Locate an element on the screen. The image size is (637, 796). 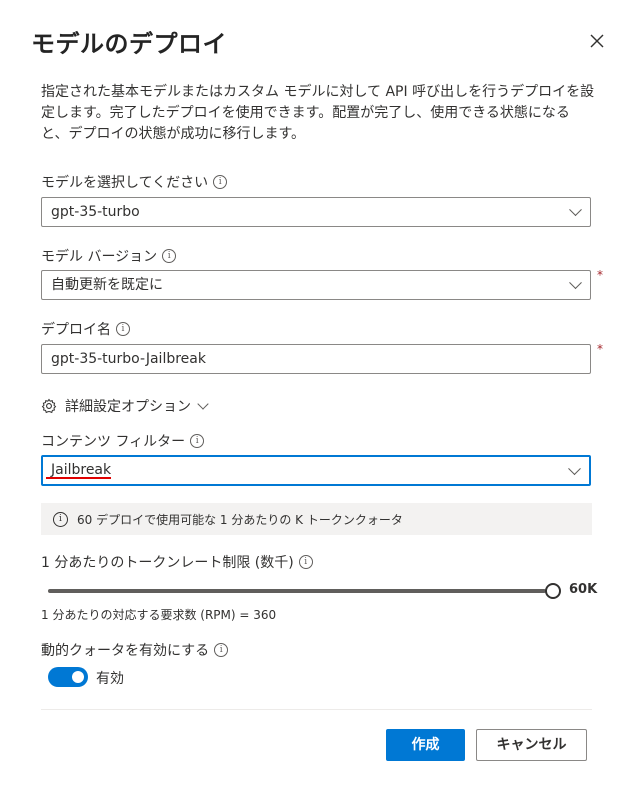
highlight-underline is located at coordinates (78, 478).